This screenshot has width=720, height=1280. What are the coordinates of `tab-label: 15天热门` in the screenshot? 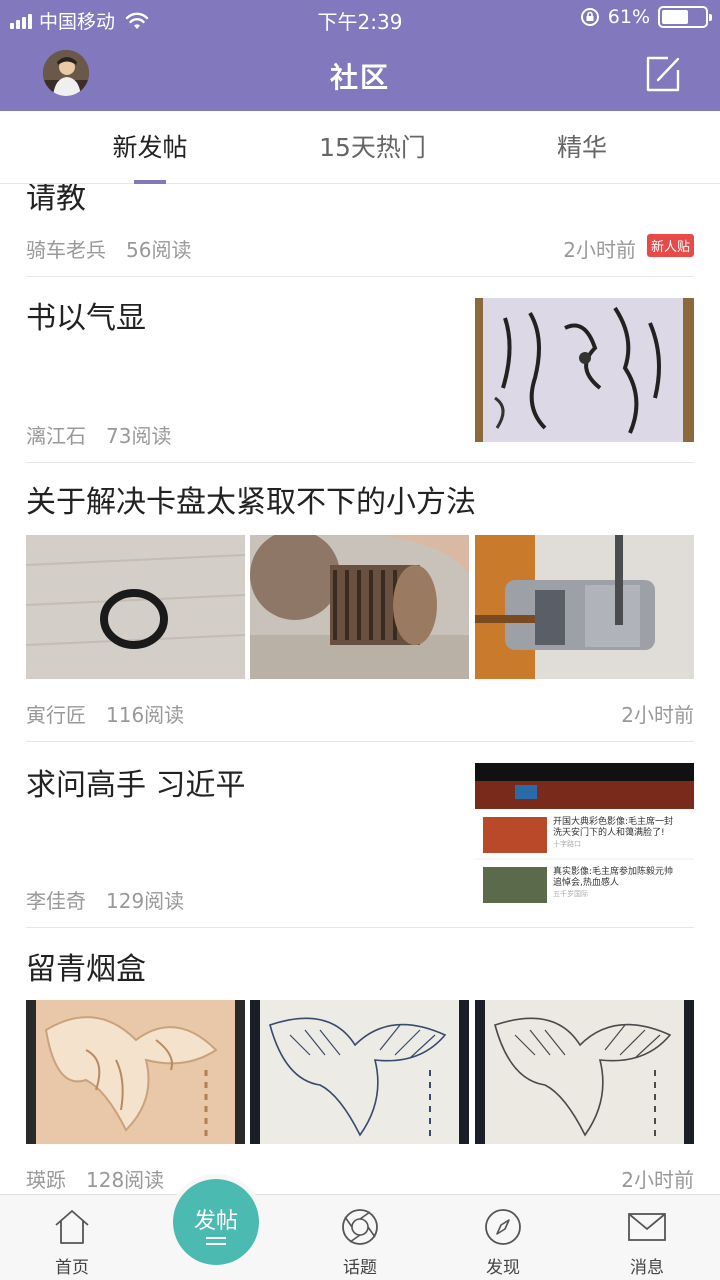 It's located at (372, 147).